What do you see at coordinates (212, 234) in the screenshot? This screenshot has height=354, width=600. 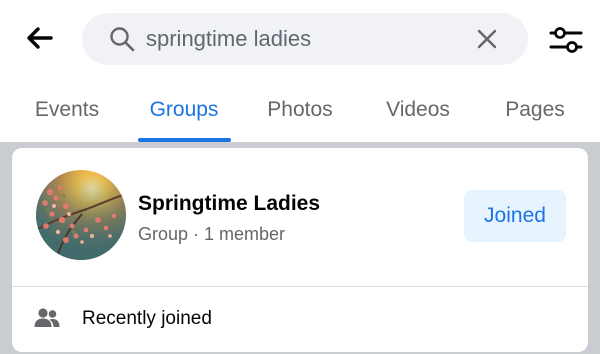 I see `group-meta: Group · 1 member` at bounding box center [212, 234].